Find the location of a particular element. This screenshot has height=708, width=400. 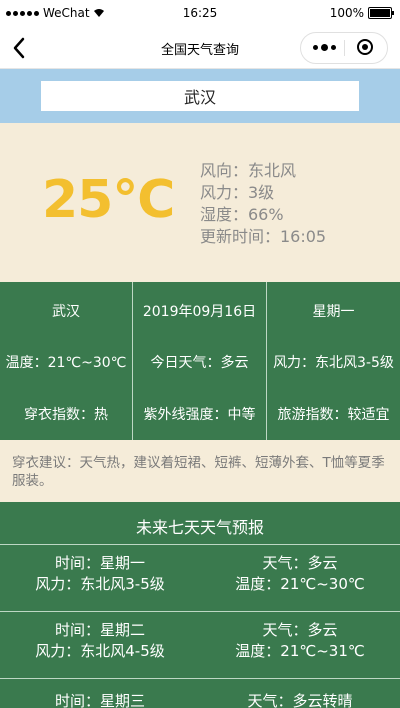

capsule-divider is located at coordinates (344, 48).